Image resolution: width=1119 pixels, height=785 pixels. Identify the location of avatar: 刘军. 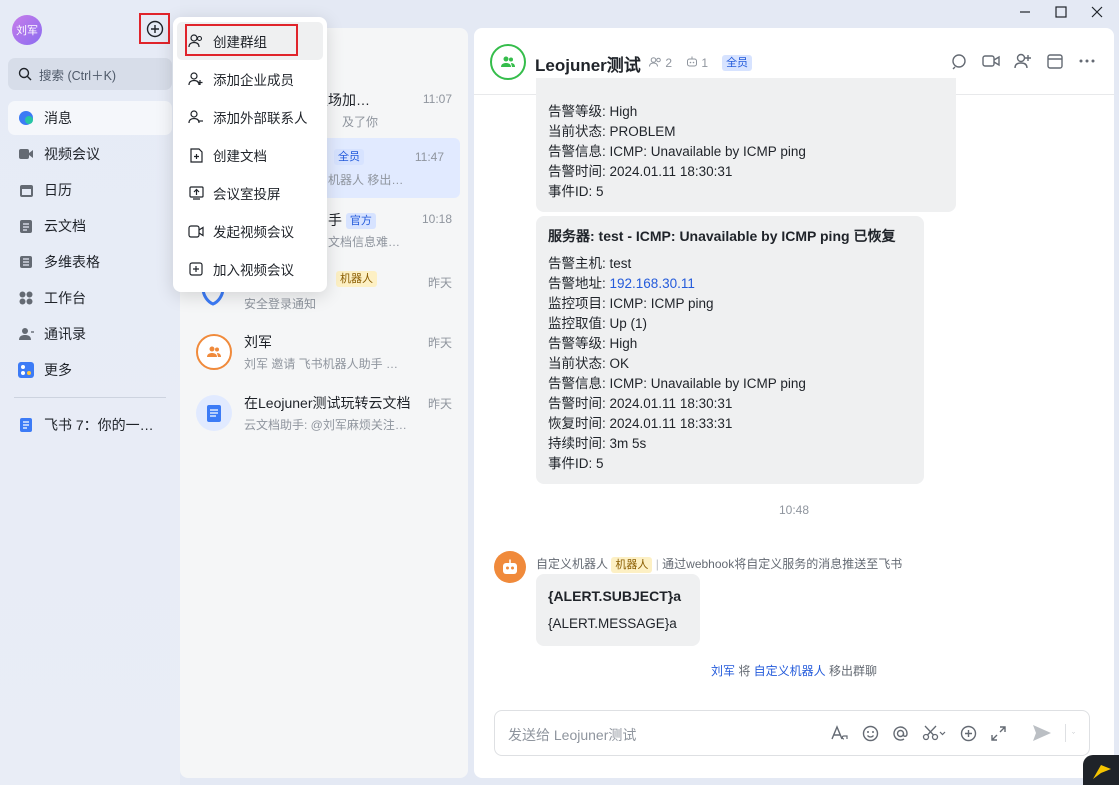
(27, 30).